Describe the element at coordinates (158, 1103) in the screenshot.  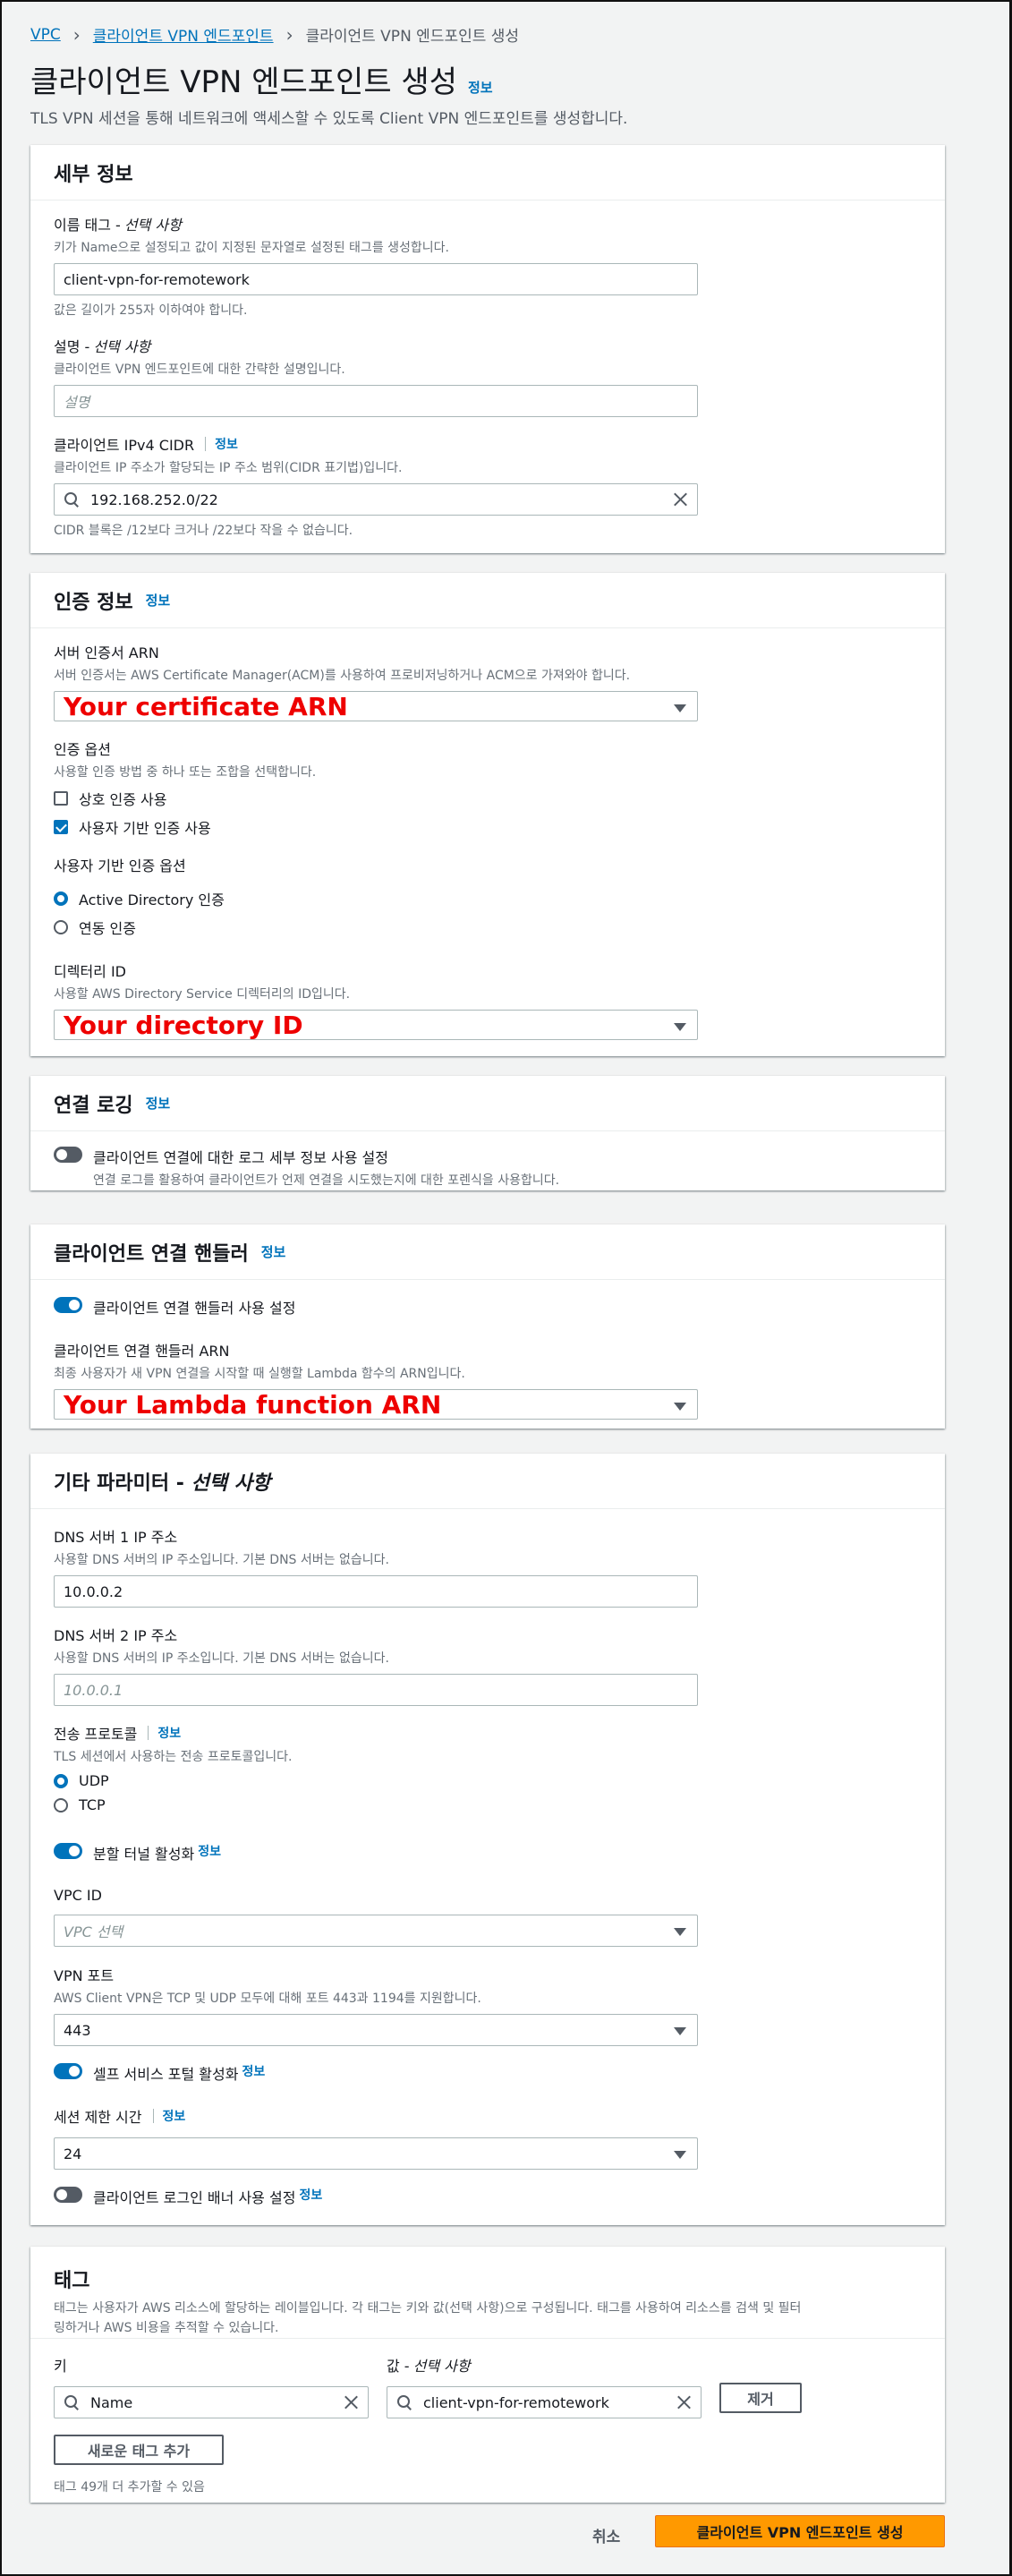
I see `logging-info-link: 정보` at that location.